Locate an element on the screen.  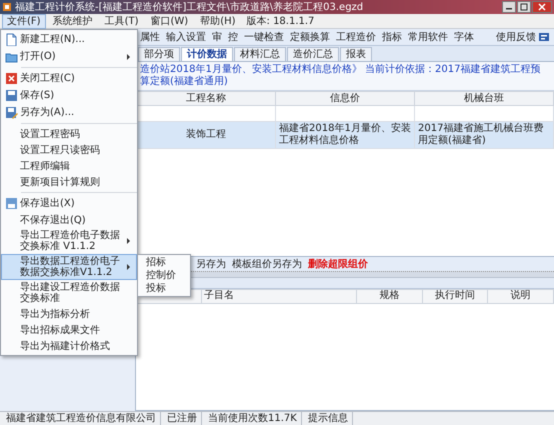
menu-item: 工具(T) is located at coordinates (122, 21).